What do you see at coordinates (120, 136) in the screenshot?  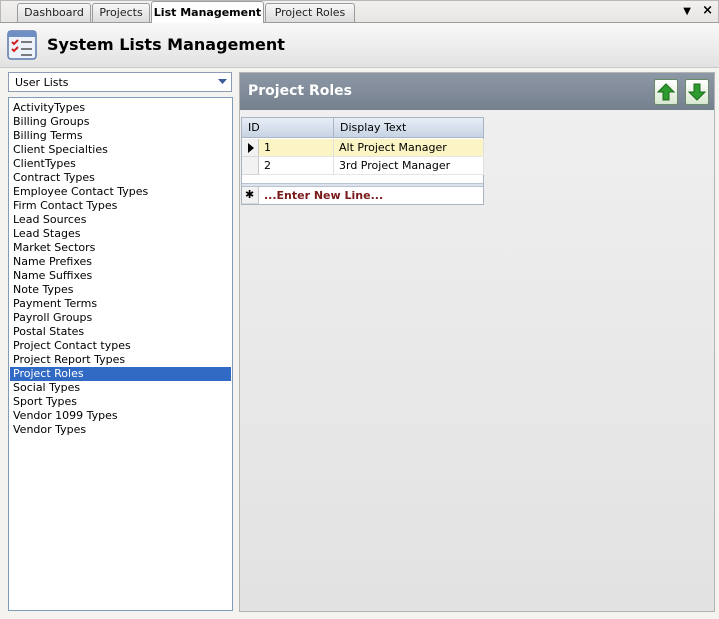 I see `list-item: Billing Terms` at bounding box center [120, 136].